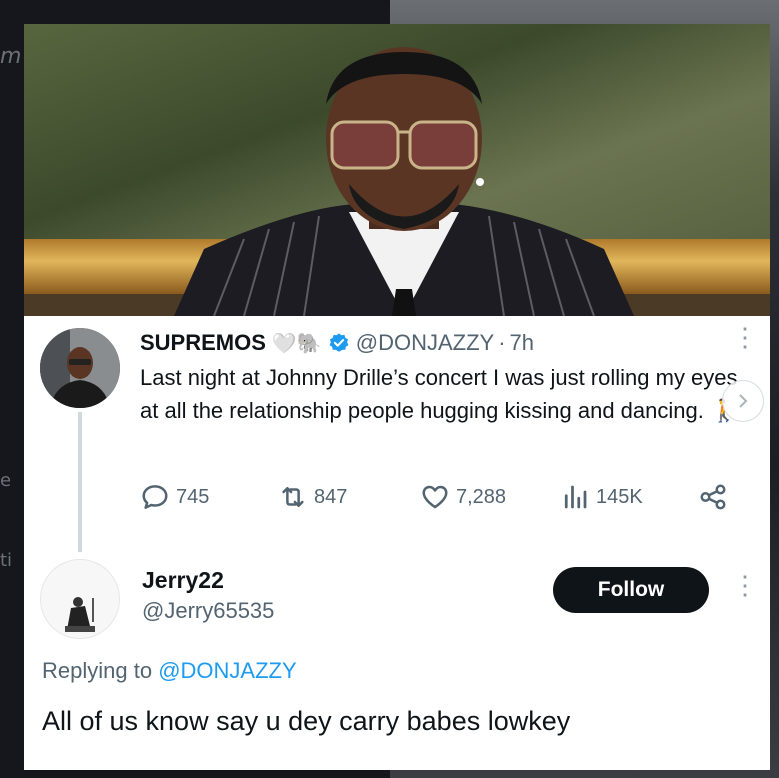 Image resolution: width=779 pixels, height=778 pixels. I want to click on reply-count: 745, so click(193, 496).